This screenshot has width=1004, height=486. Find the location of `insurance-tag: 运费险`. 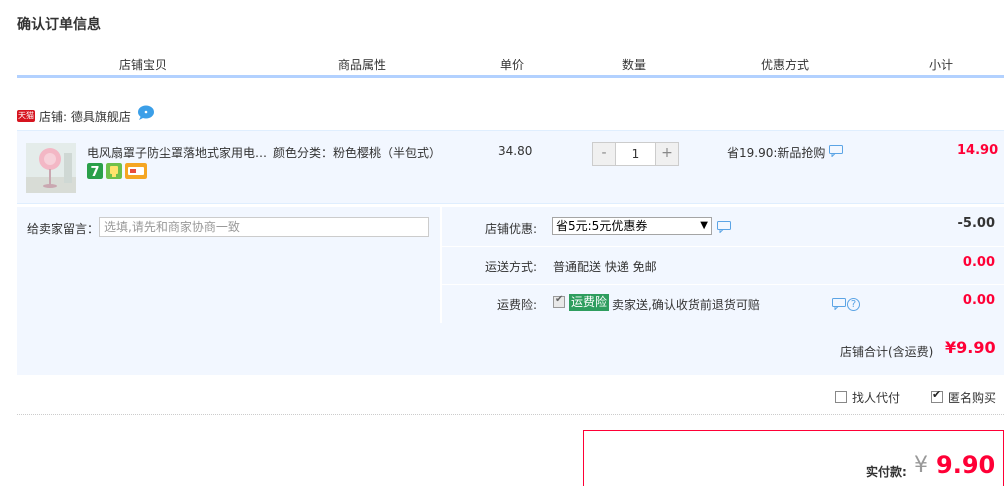

insurance-tag: 运费险 is located at coordinates (589, 302).